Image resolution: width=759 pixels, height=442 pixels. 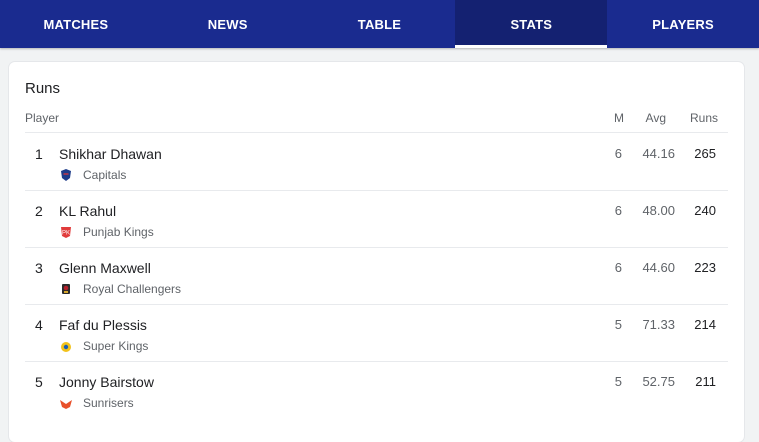 What do you see at coordinates (658, 267) in the screenshot?
I see `average-value: 44.60` at bounding box center [658, 267].